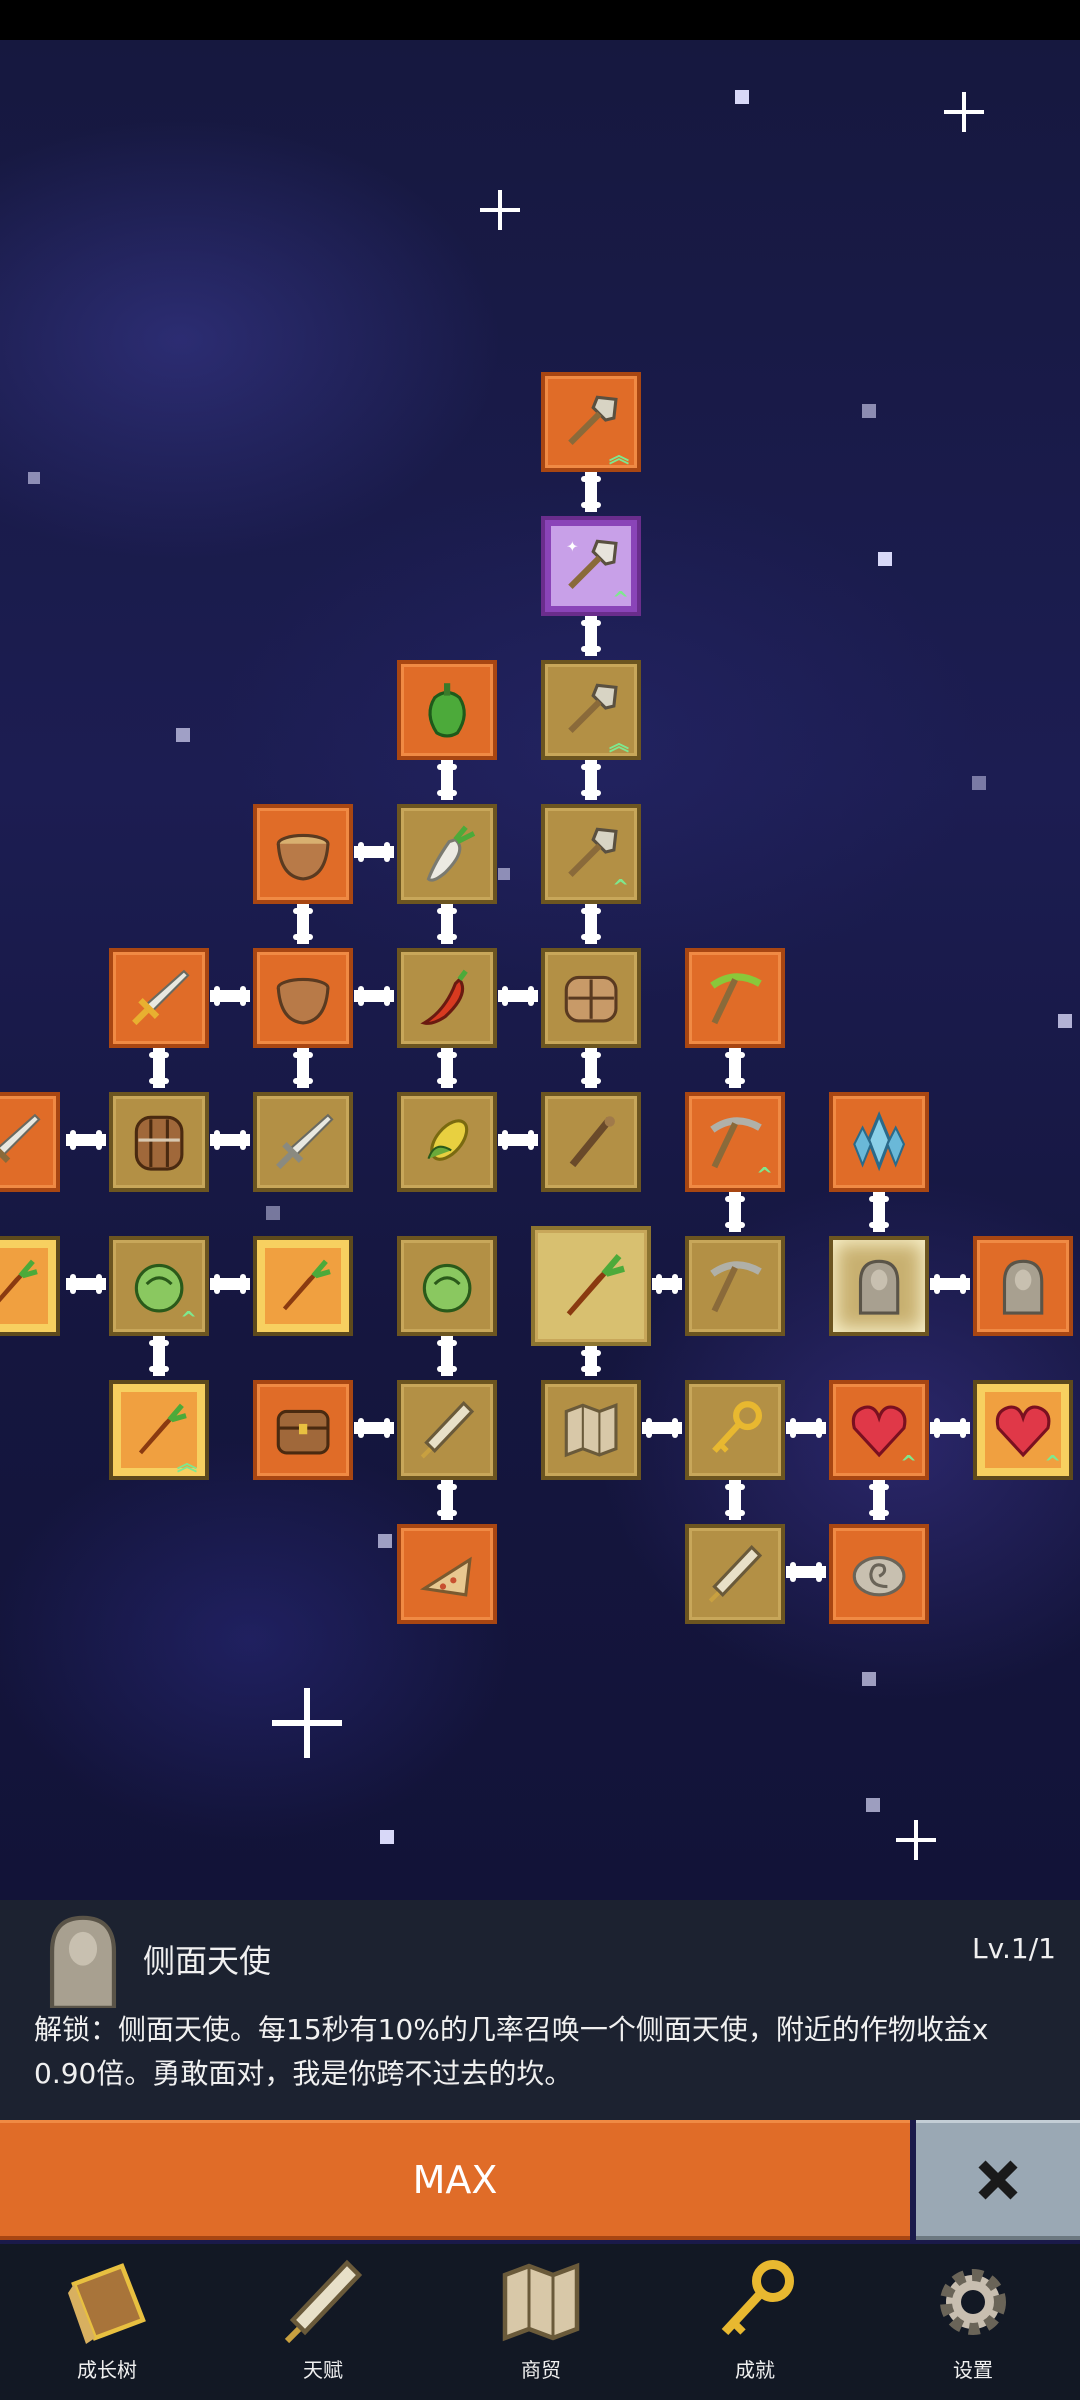  I want to click on corn-icon, so click(448, 1140).